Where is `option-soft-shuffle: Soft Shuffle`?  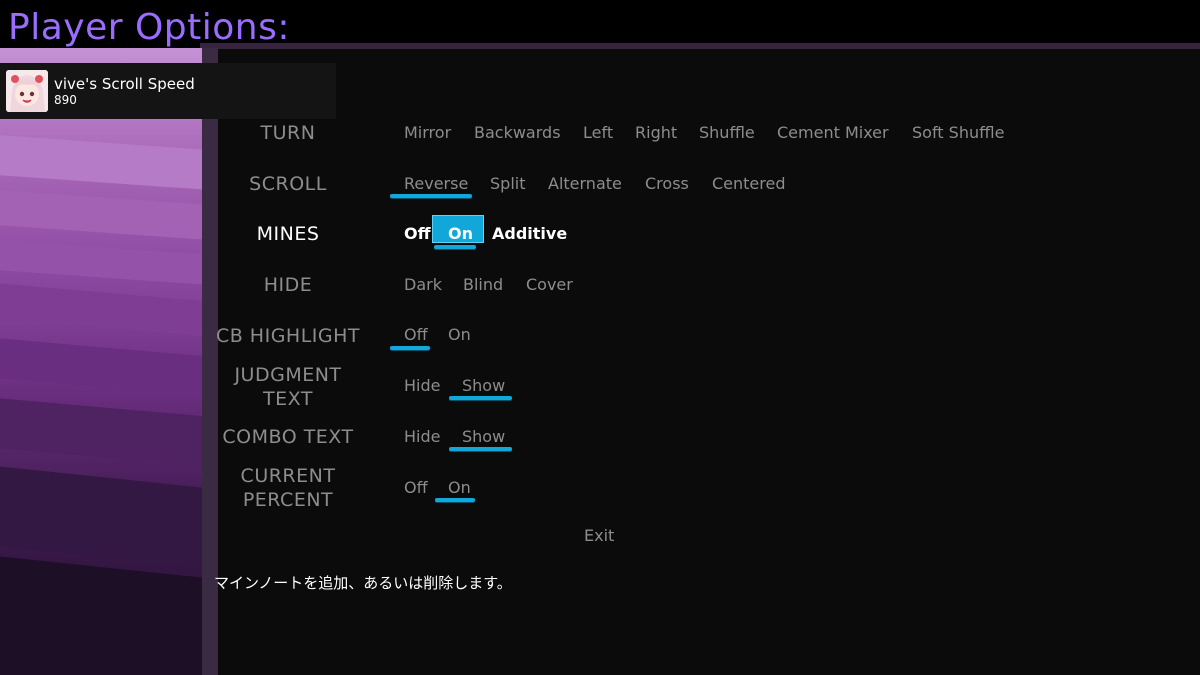
option-soft-shuffle: Soft Shuffle is located at coordinates (958, 133).